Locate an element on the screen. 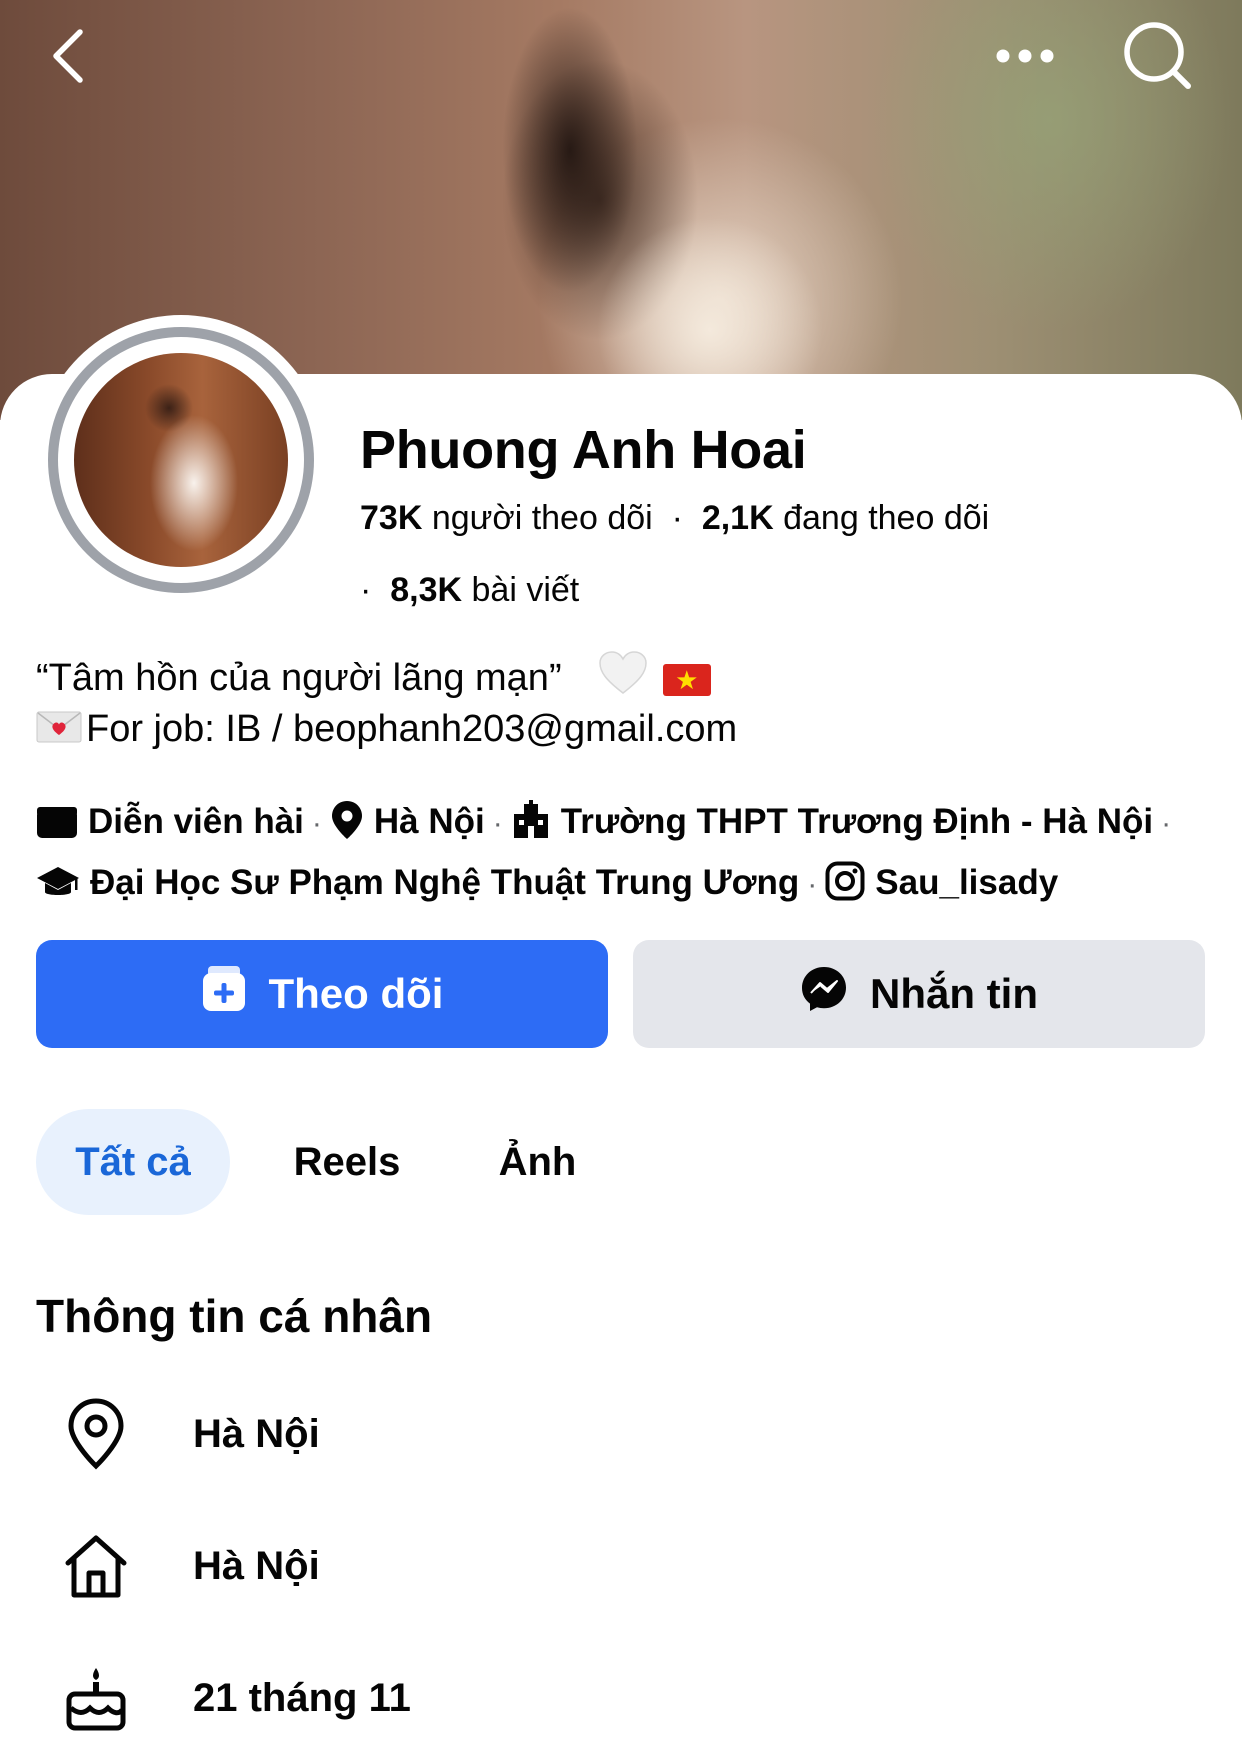 The width and height of the screenshot is (1242, 1756). bio-contact: For job: IB / beophanh203@gmail.com is located at coordinates (412, 729).